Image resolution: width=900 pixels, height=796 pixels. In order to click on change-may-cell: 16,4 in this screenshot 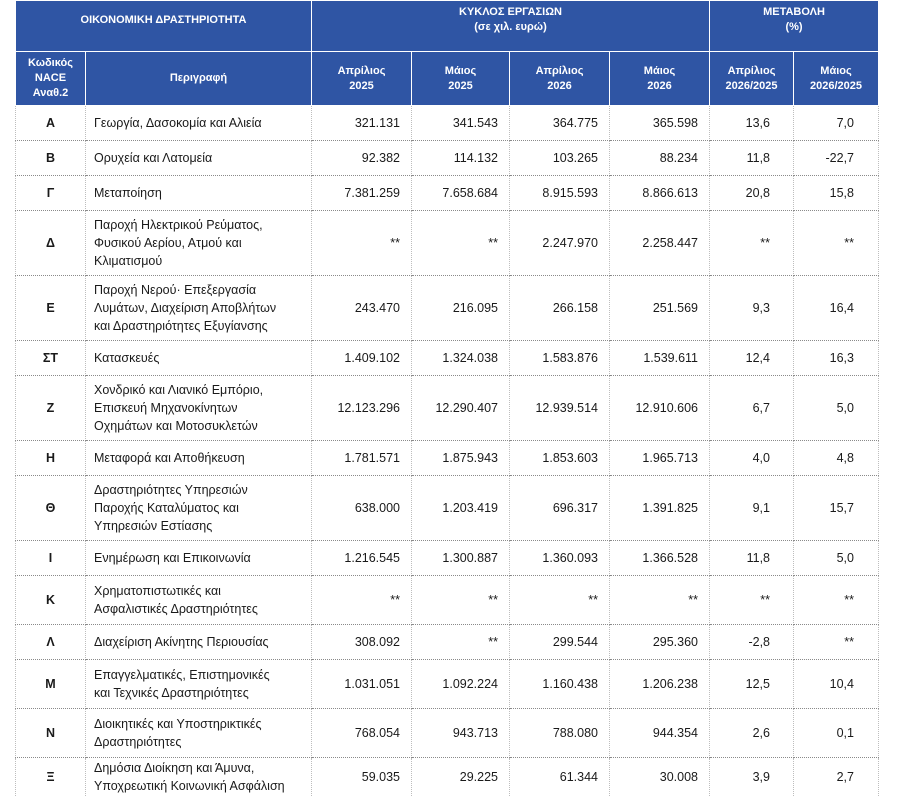, I will do `click(836, 308)`.